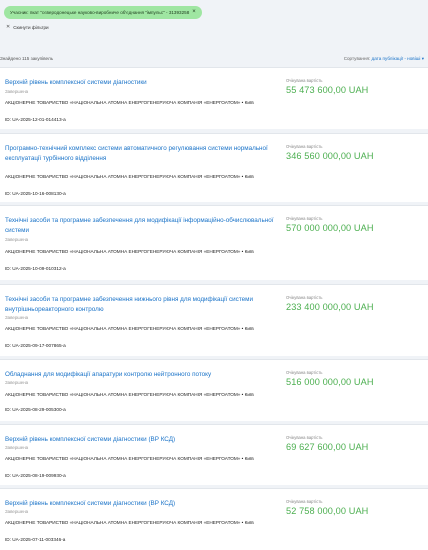 The height and width of the screenshot is (550, 428). What do you see at coordinates (35, 193) in the screenshot?
I see `tender-id: ID: UA-2025-10-16-008130-a` at bounding box center [35, 193].